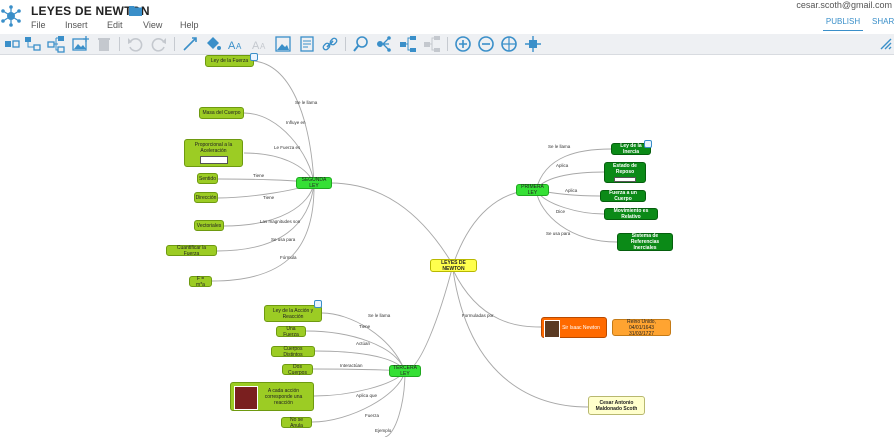 Image resolution: width=894 pixels, height=437 pixels. I want to click on topic-dos-cuerpos: Dos Cuerpos, so click(297, 370).